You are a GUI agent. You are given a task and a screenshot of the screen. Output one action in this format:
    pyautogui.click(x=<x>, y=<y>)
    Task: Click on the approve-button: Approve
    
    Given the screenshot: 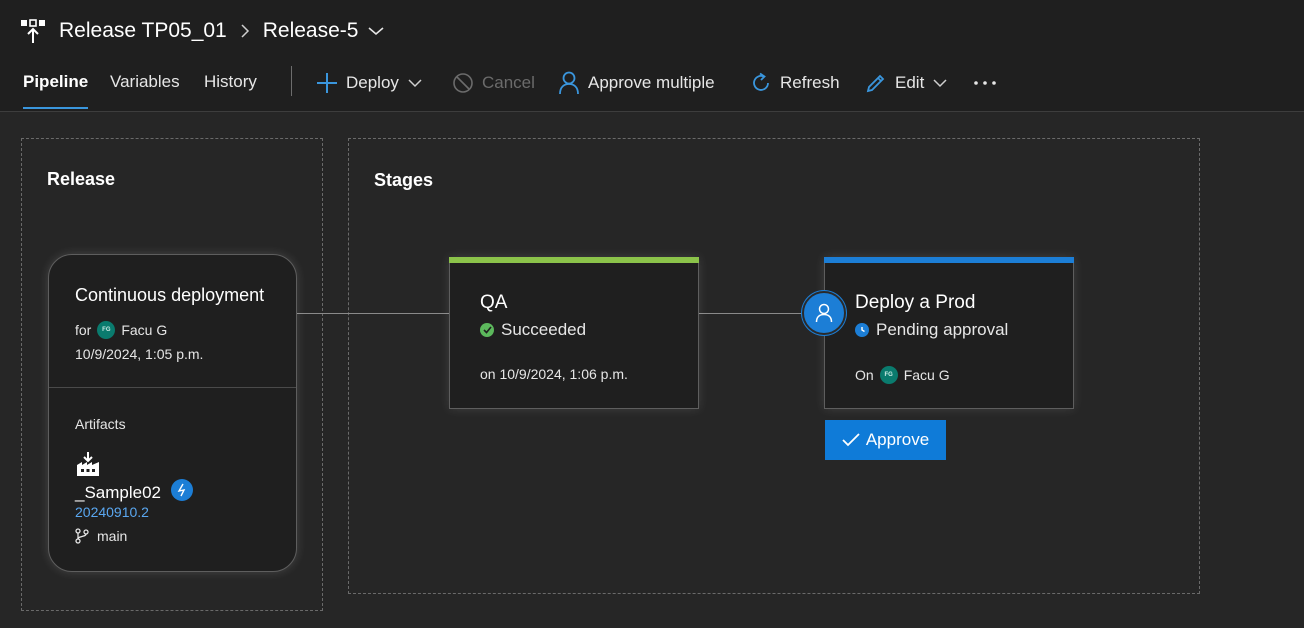 What is the action you would take?
    pyautogui.click(x=885, y=440)
    